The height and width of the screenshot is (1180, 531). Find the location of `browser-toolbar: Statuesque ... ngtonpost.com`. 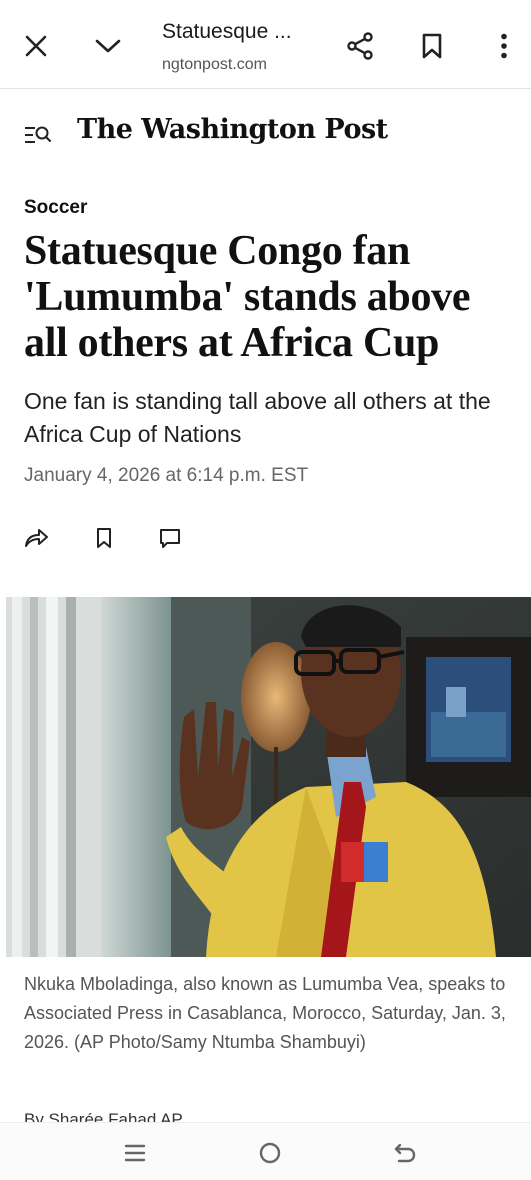

browser-toolbar: Statuesque ... ngtonpost.com is located at coordinates (265, 44).